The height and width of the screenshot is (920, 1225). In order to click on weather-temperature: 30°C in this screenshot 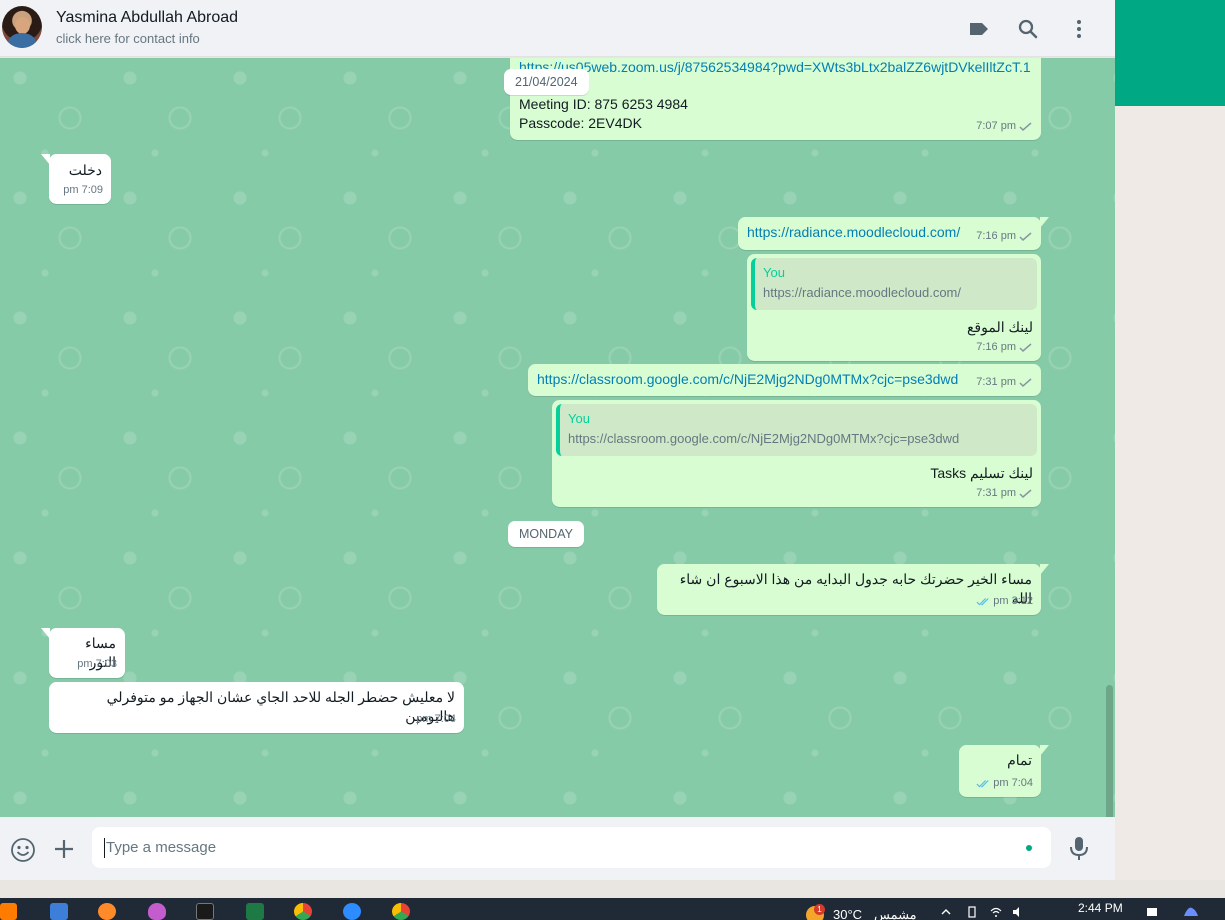, I will do `click(847, 913)`.